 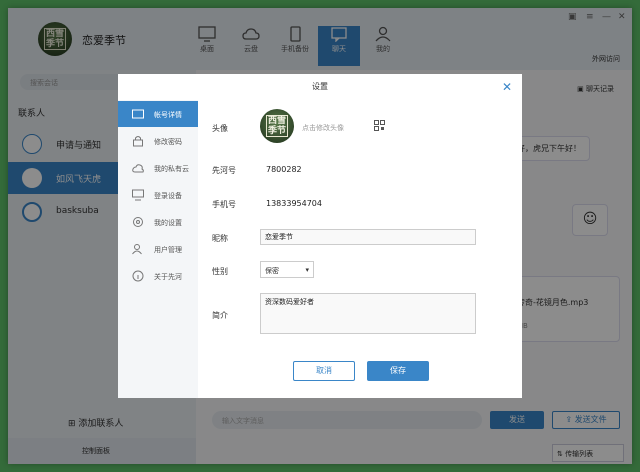 What do you see at coordinates (307, 270) in the screenshot?
I see `chevron-down-icon: ▾` at bounding box center [307, 270].